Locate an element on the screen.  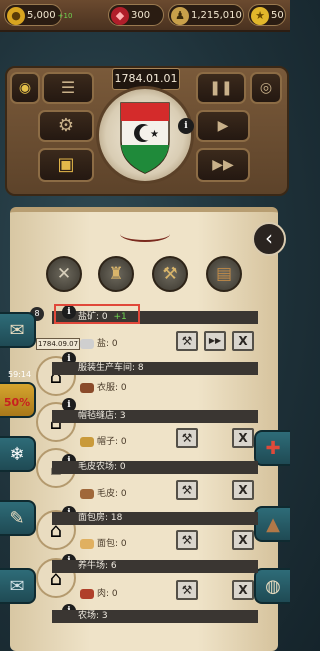
advisor-button: ◉ is located at coordinates (25, 88).